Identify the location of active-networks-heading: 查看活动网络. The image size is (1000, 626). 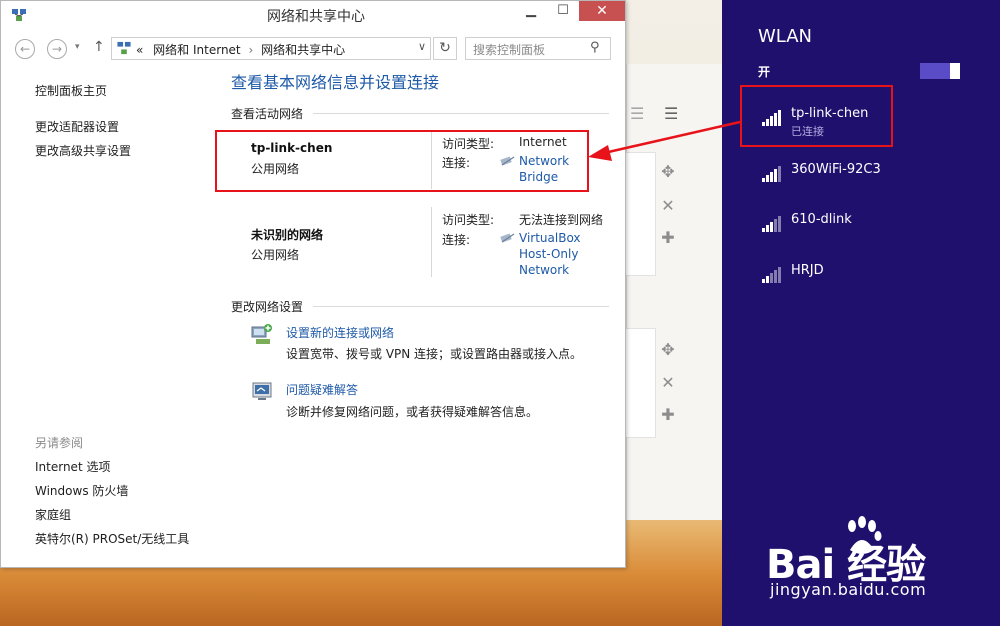
(267, 114).